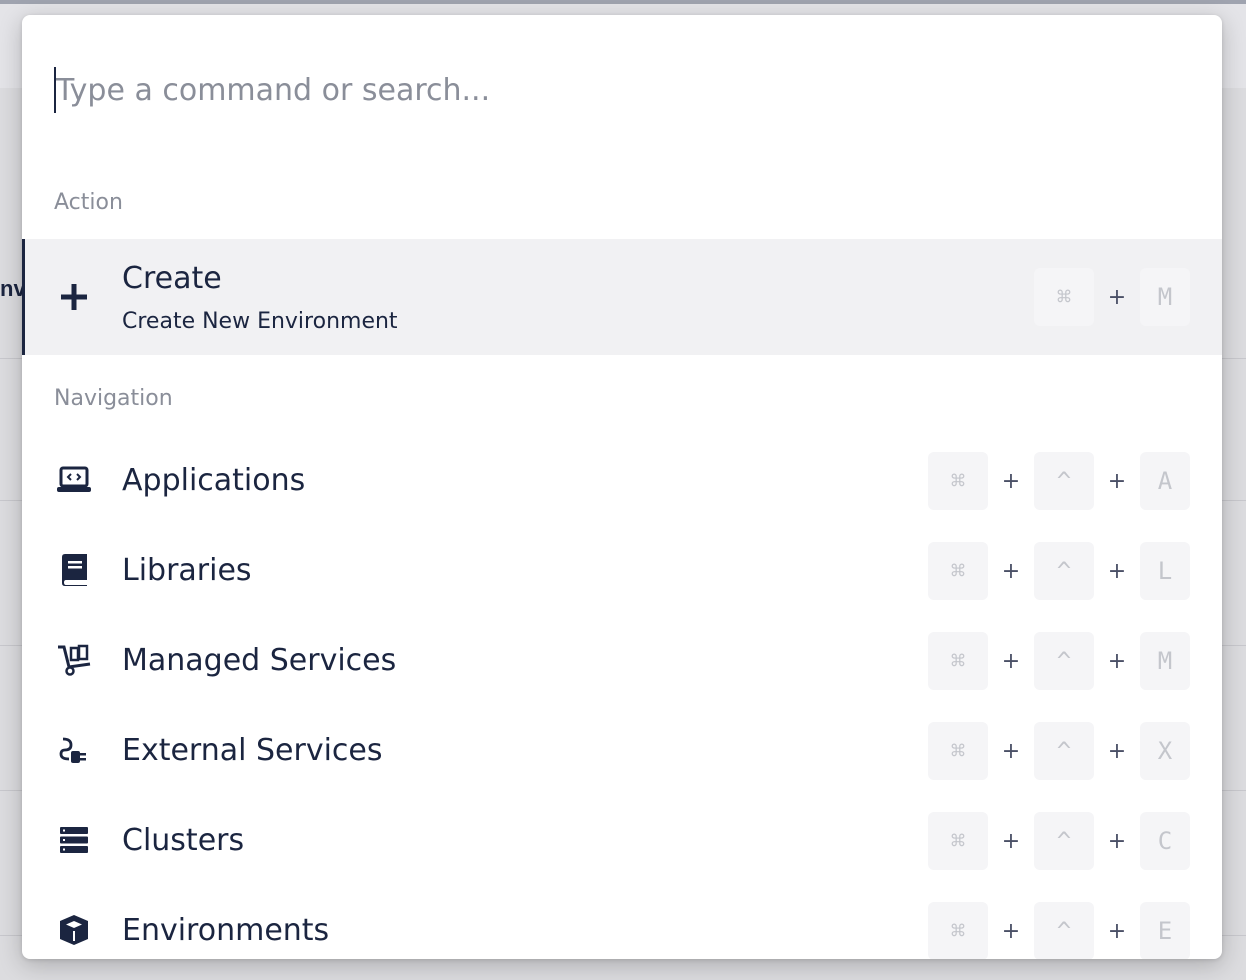 This screenshot has width=1246, height=980. I want to click on section-label-navigation: Navigation, so click(113, 398).